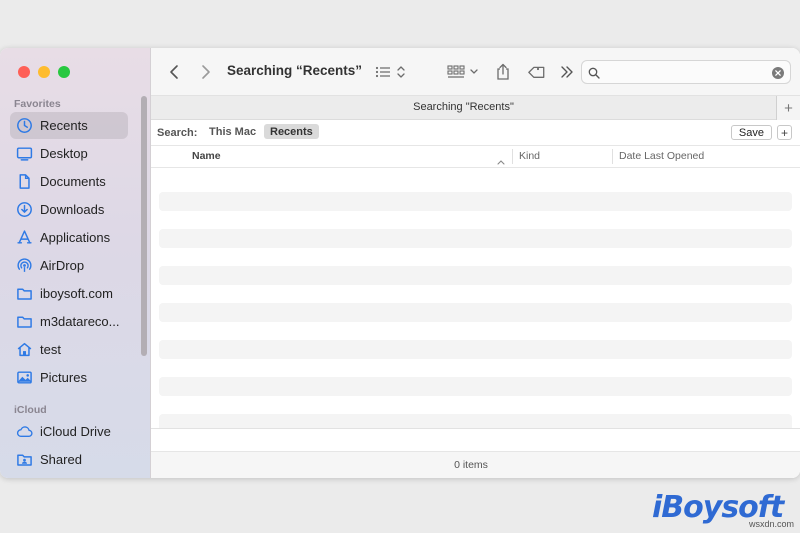  I want to click on add-criteria-button: +, so click(784, 132).